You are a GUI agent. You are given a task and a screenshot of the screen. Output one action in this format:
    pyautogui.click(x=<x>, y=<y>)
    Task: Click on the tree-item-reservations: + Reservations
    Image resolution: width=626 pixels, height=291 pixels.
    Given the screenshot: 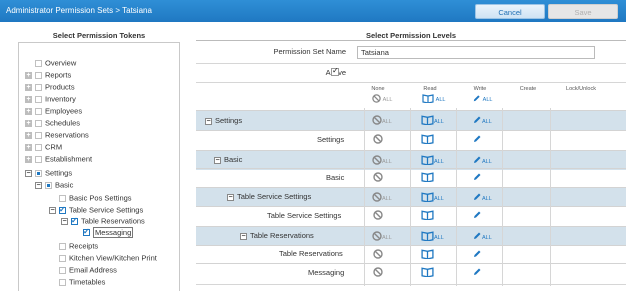 What is the action you would take?
    pyautogui.click(x=57, y=135)
    